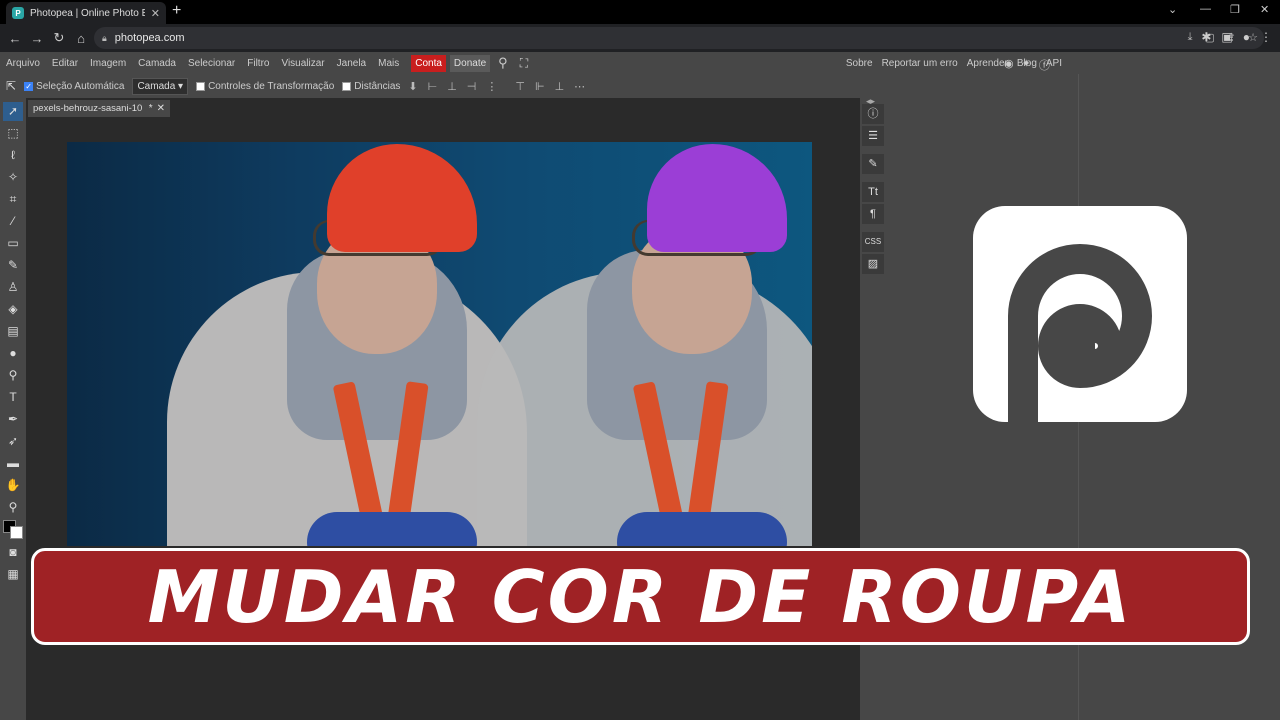  I want to click on paragraph-icon: ¶, so click(873, 214).